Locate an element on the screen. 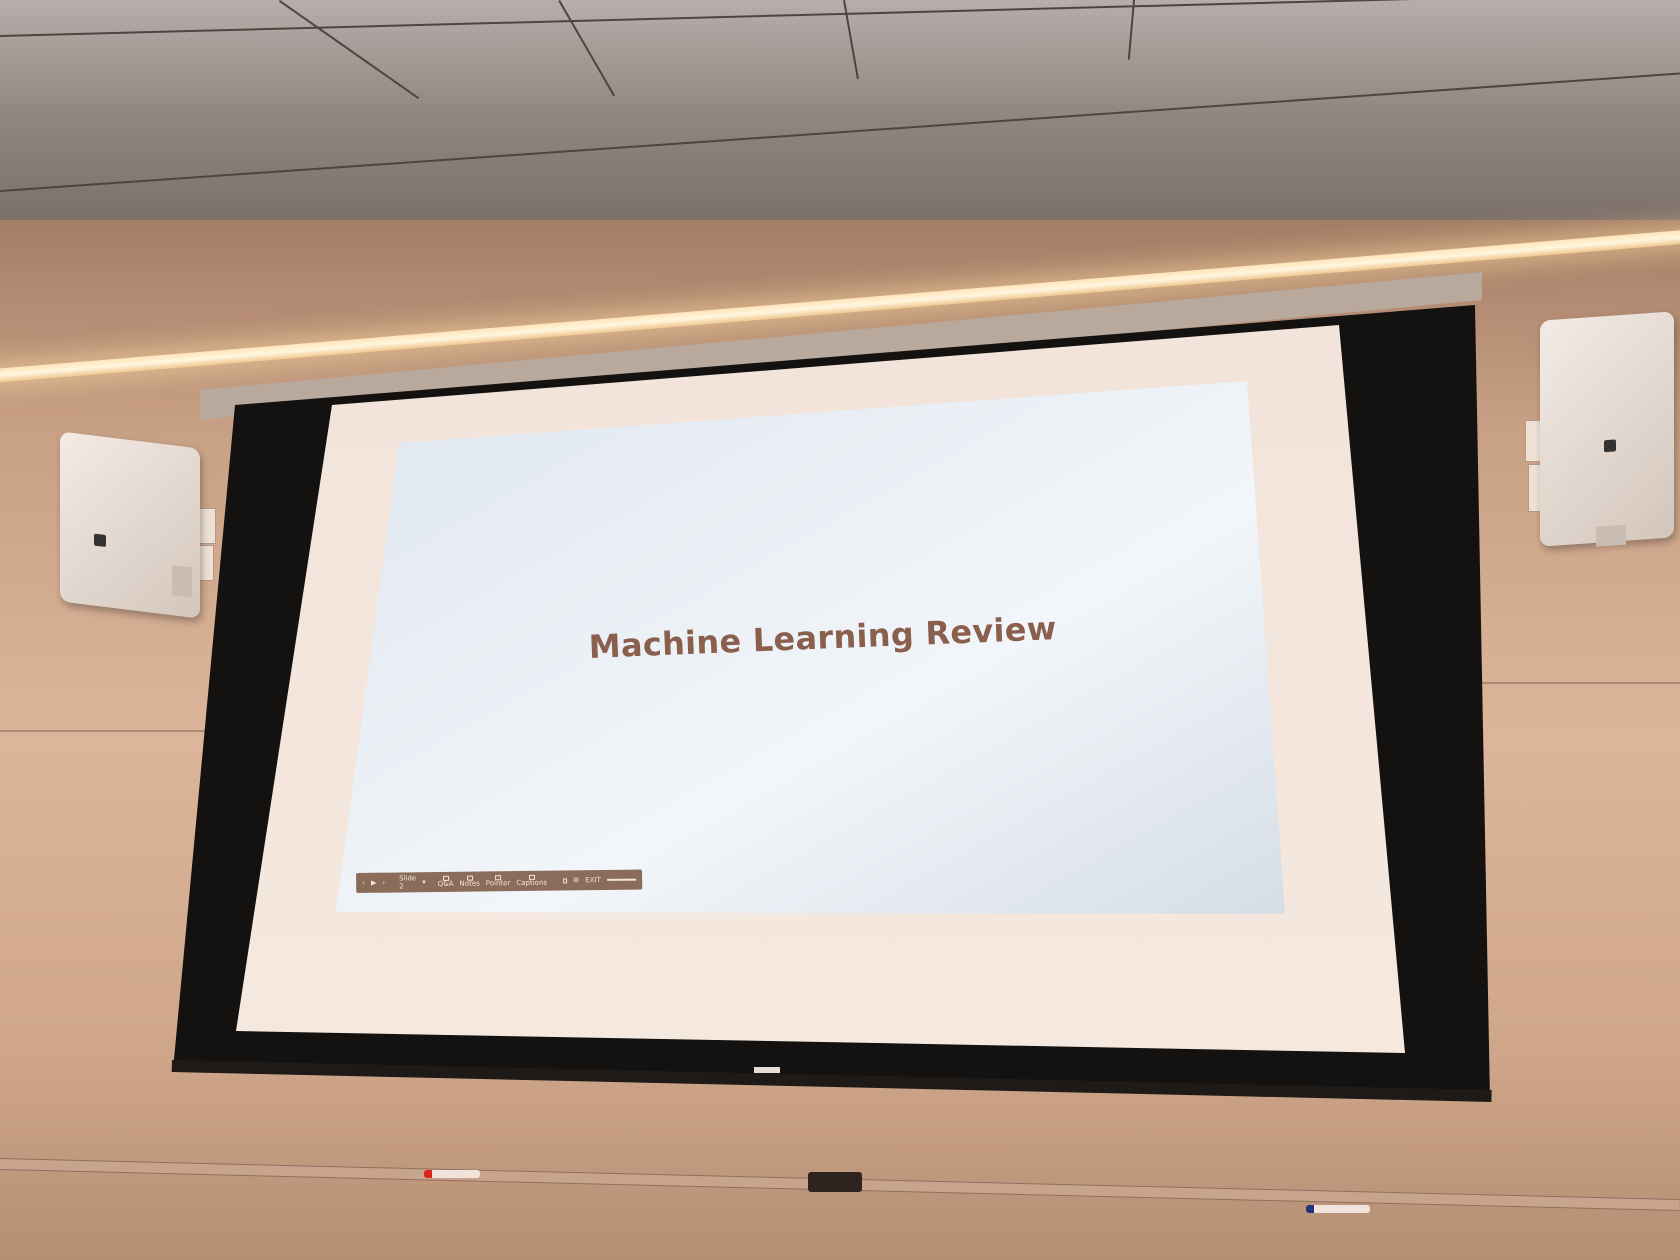 The width and height of the screenshot is (1680, 1260). slide-selector: Slide 2 is located at coordinates (407, 882).